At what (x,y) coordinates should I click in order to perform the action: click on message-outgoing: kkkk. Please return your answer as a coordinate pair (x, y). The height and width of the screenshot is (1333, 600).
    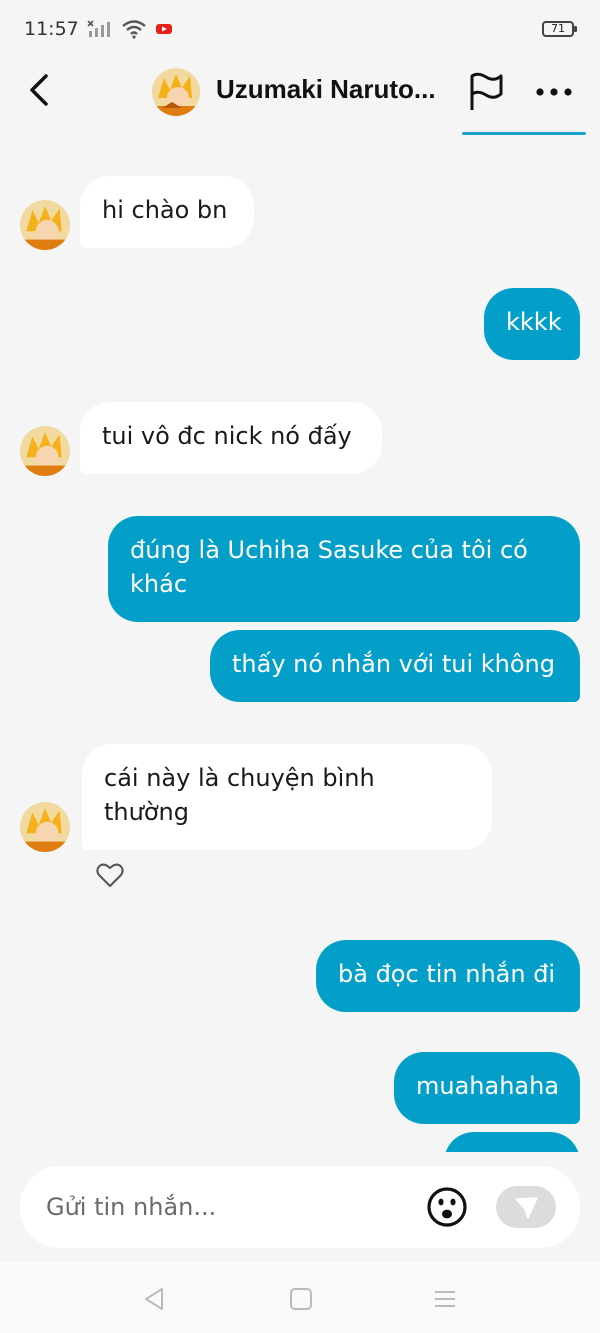
    Looking at the image, I should click on (532, 324).